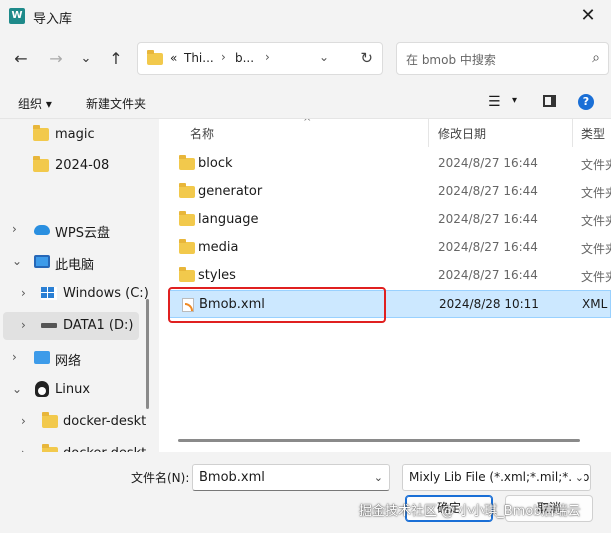  I want to click on column-type: 类型, so click(593, 133).